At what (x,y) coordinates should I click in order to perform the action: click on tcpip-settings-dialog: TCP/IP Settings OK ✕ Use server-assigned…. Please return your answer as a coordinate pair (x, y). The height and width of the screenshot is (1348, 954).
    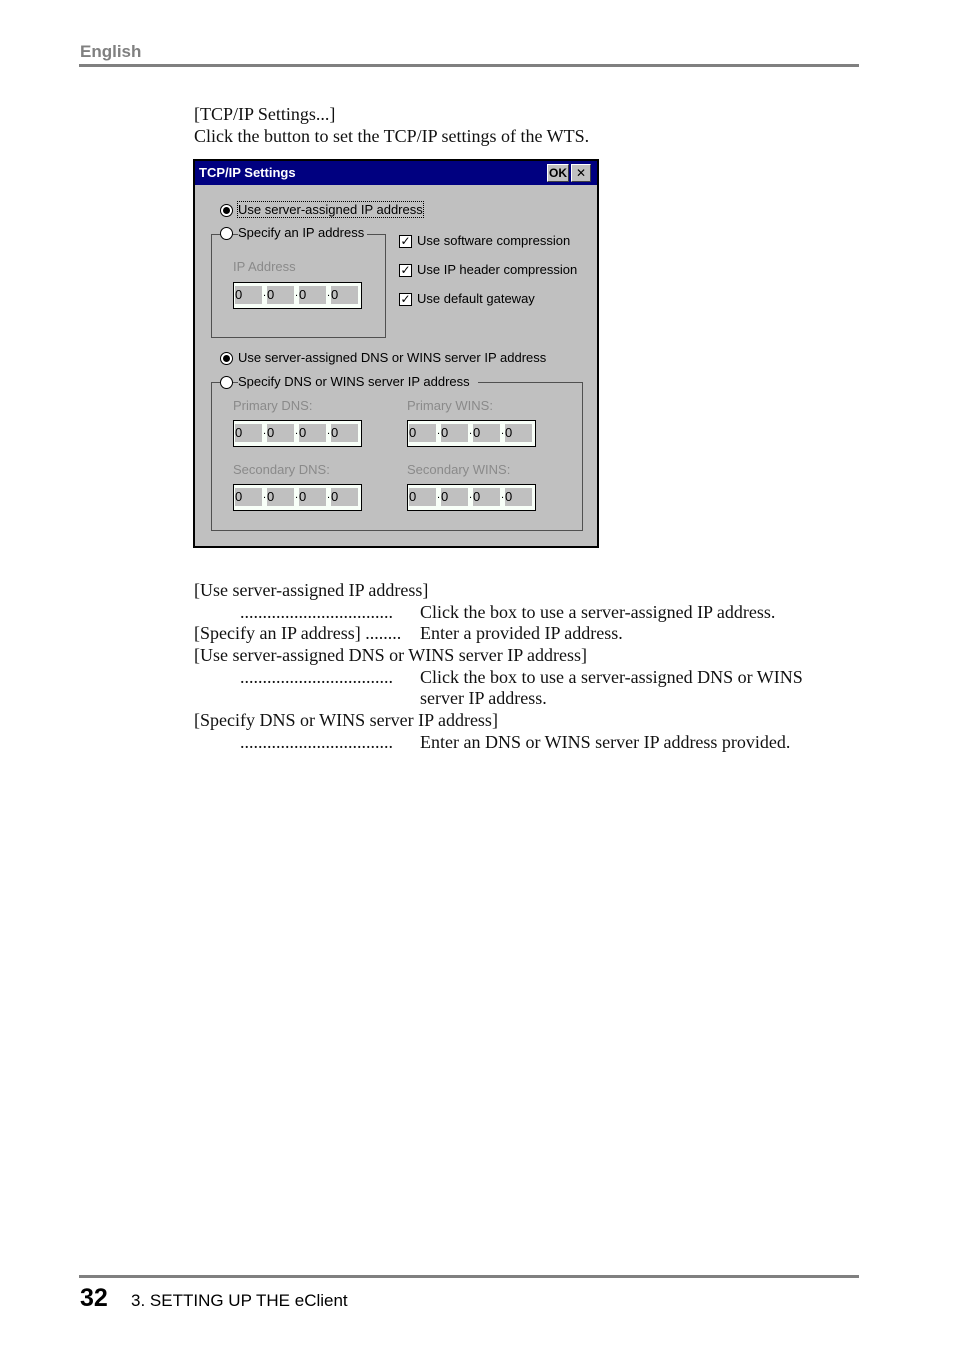
    Looking at the image, I should click on (396, 353).